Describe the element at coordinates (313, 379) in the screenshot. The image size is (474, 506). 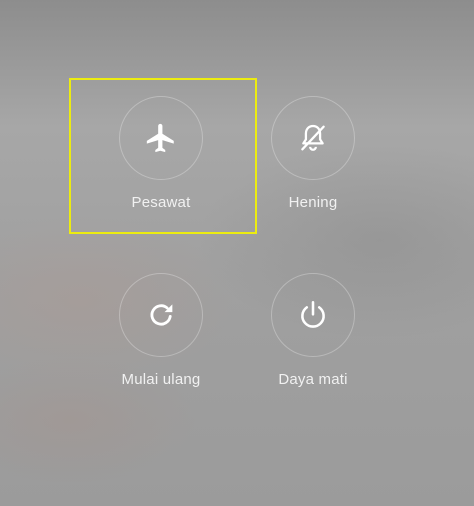
I see `power-off-label: Daya mati` at that location.